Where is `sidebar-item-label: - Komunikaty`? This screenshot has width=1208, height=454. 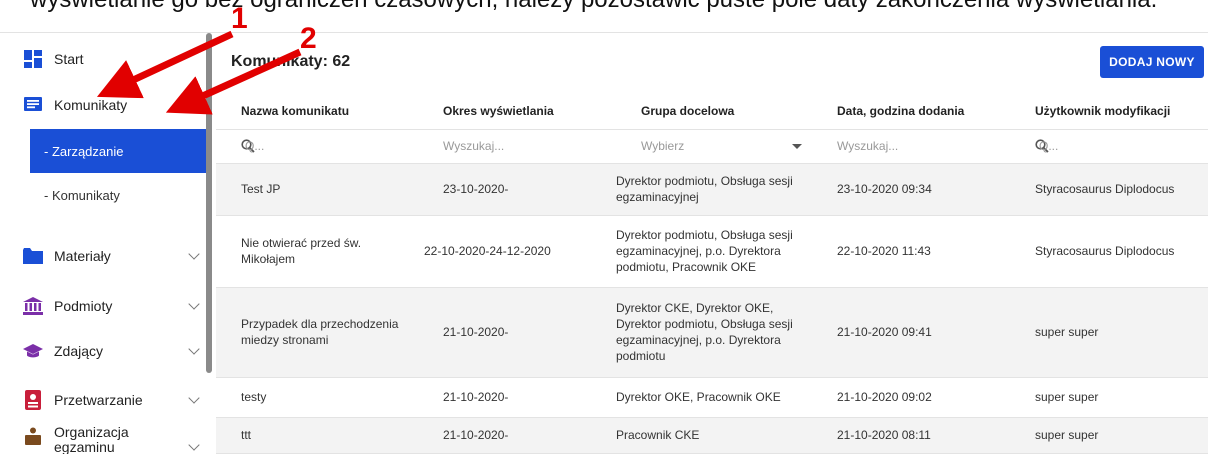 sidebar-item-label: - Komunikaty is located at coordinates (82, 195).